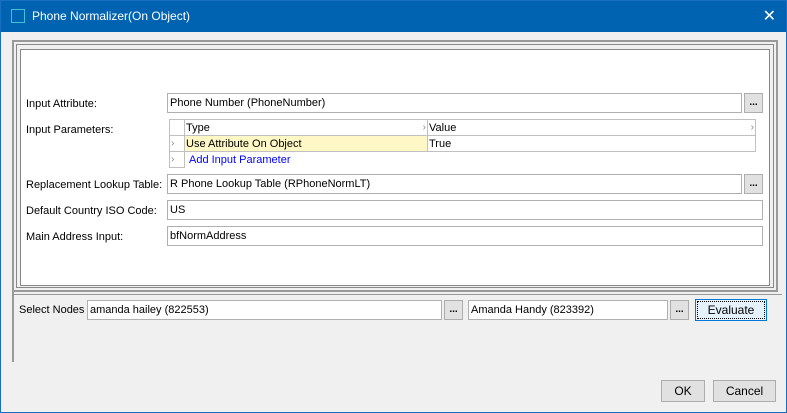 This screenshot has height=413, width=787. Describe the element at coordinates (568, 310) in the screenshot. I see `node2-field: Amanda Handy (823392)` at that location.